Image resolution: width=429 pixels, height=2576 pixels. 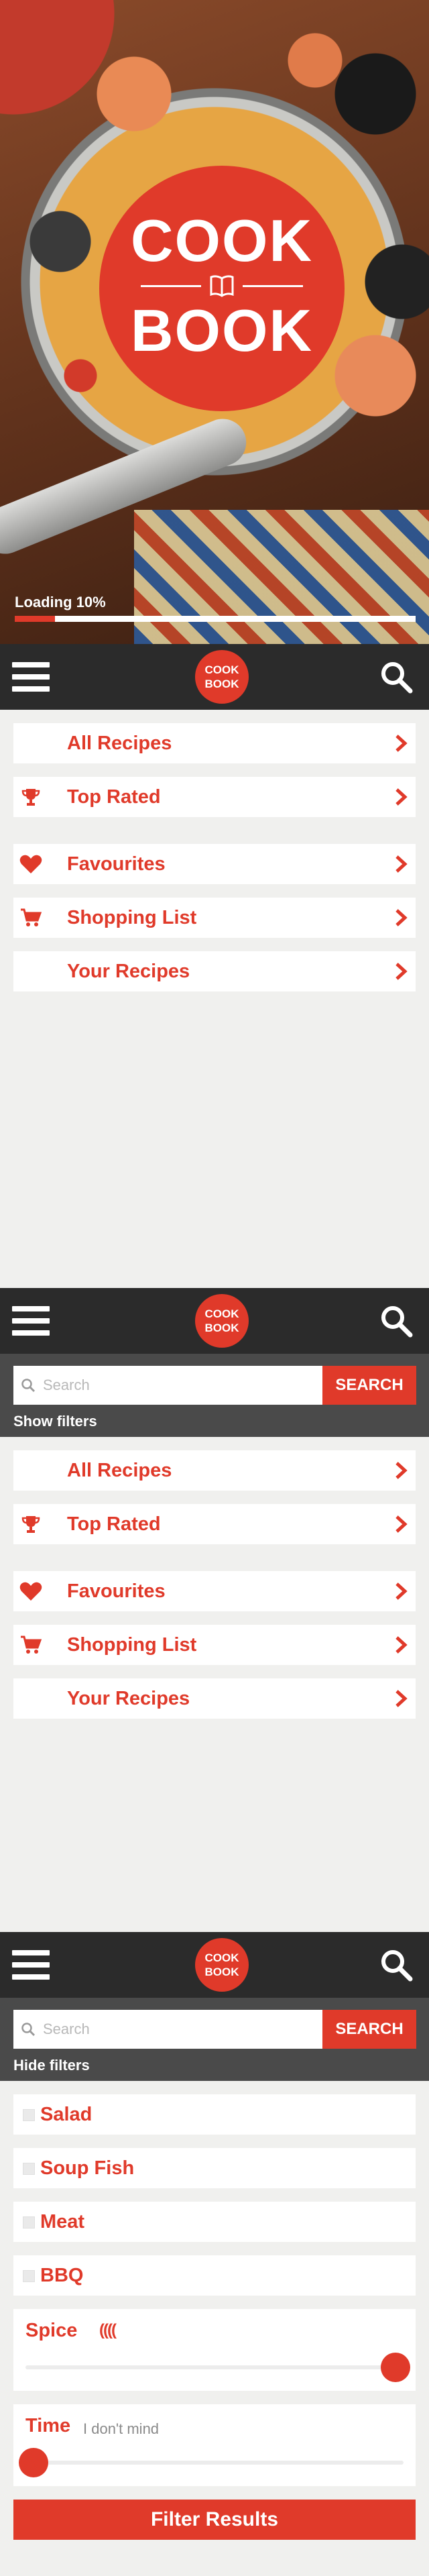 What do you see at coordinates (33, 2462) in the screenshot?
I see `time-slider-handle` at bounding box center [33, 2462].